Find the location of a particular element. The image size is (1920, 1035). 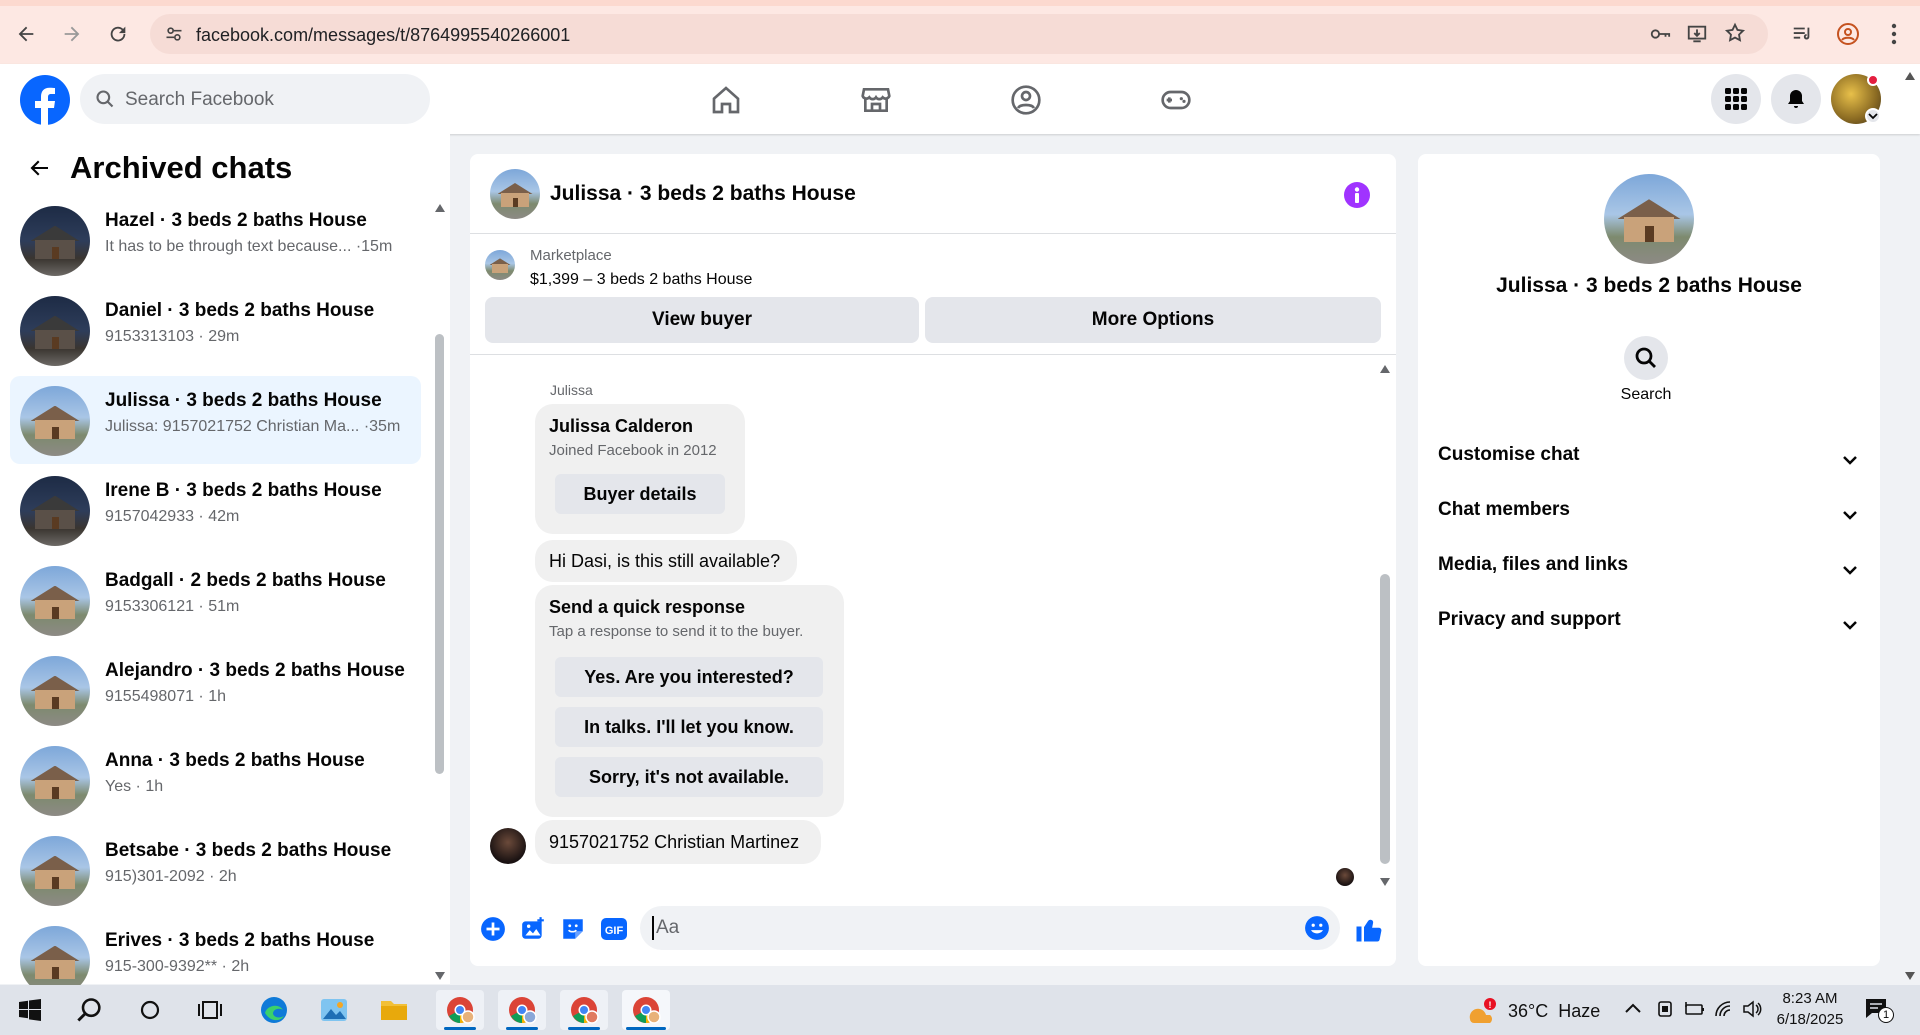

wifi-icon is located at coordinates (1724, 1011).